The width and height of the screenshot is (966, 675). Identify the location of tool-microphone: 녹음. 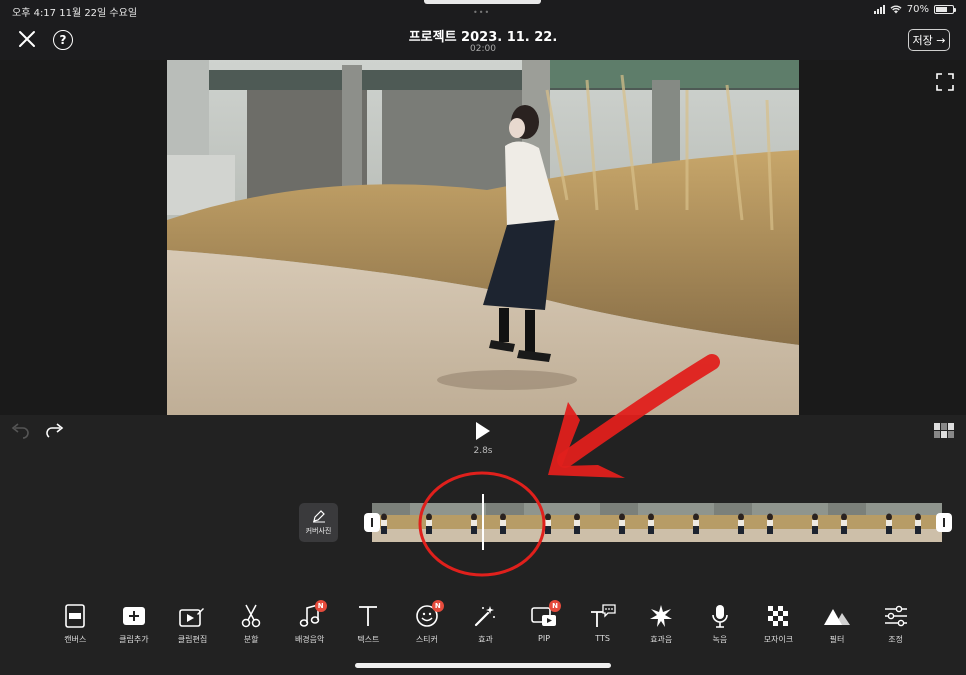
(720, 627).